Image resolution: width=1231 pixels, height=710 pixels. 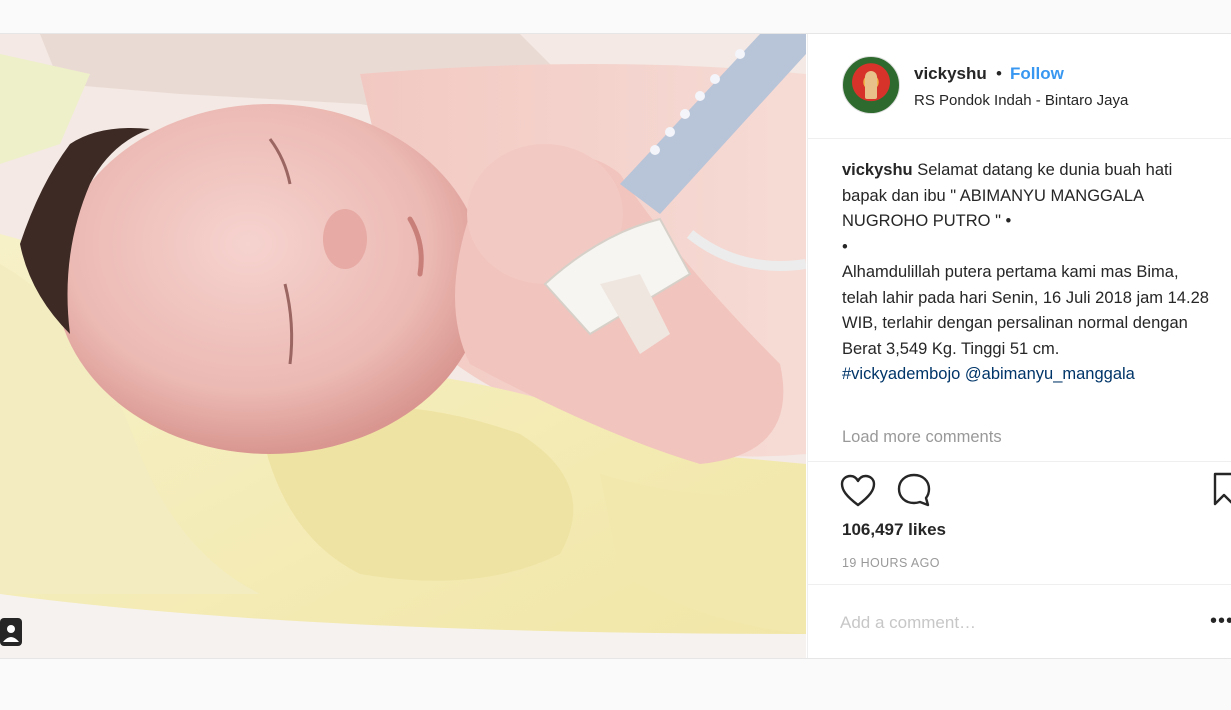 What do you see at coordinates (1005, 623) in the screenshot?
I see `add-comment-input` at bounding box center [1005, 623].